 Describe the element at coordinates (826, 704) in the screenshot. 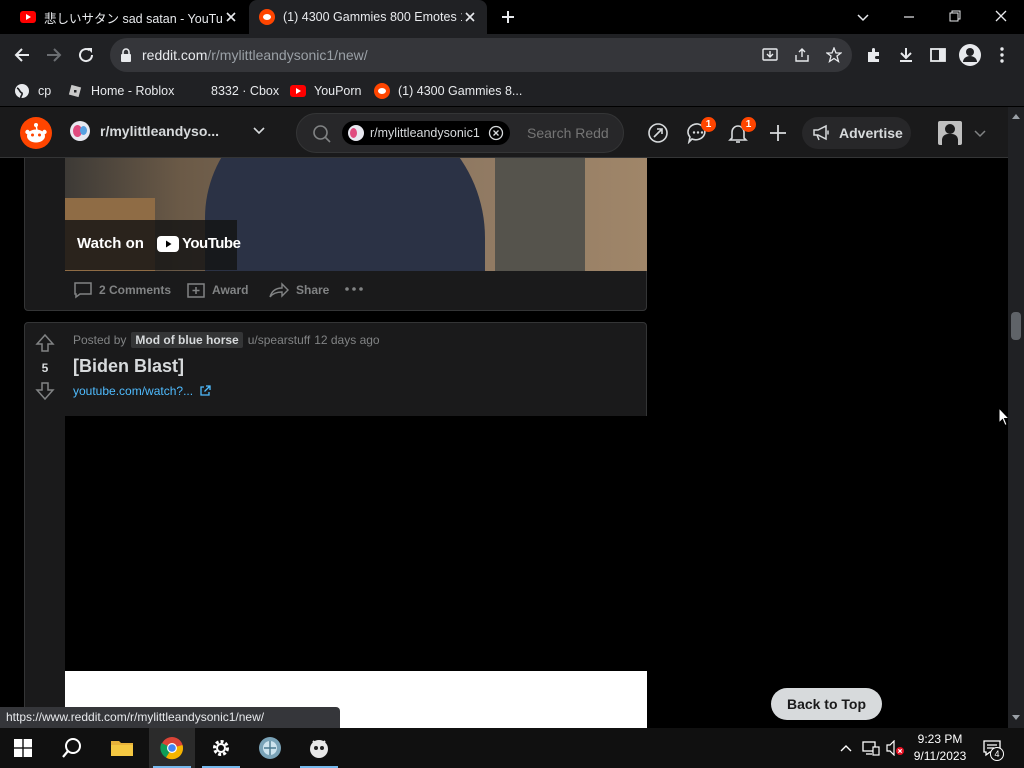

I see `back-to-top-button: Back to Top` at that location.